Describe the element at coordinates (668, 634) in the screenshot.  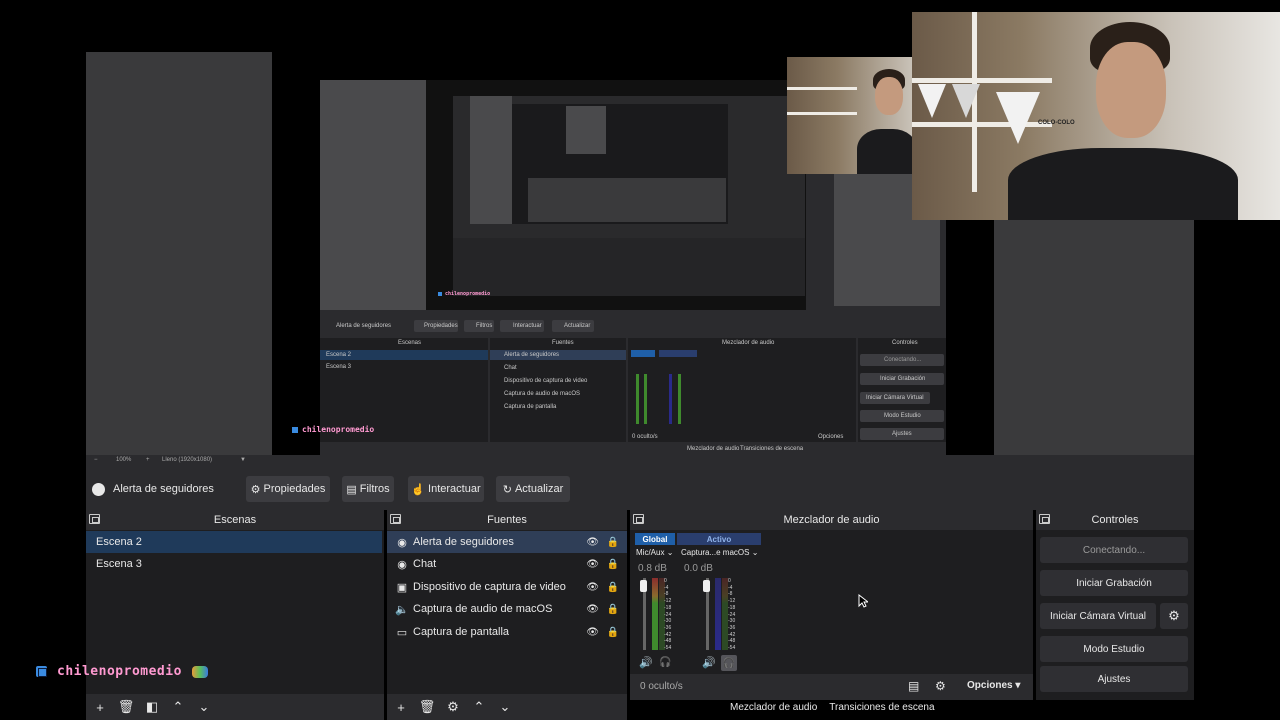
I see `scale-tick: -42` at that location.